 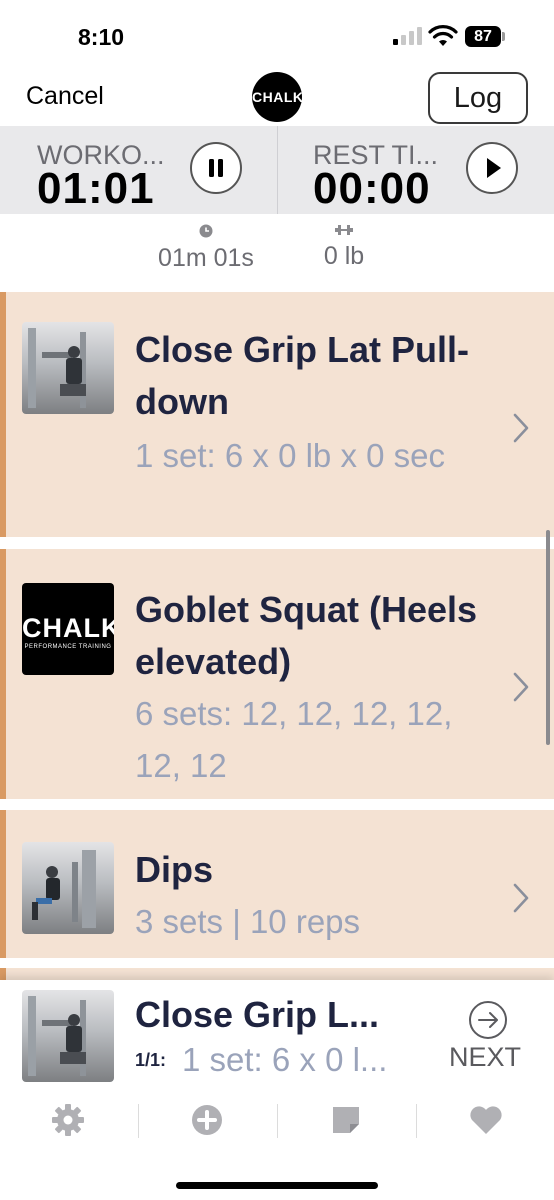 I want to click on cellular-signal-icon, so click(x=408, y=36).